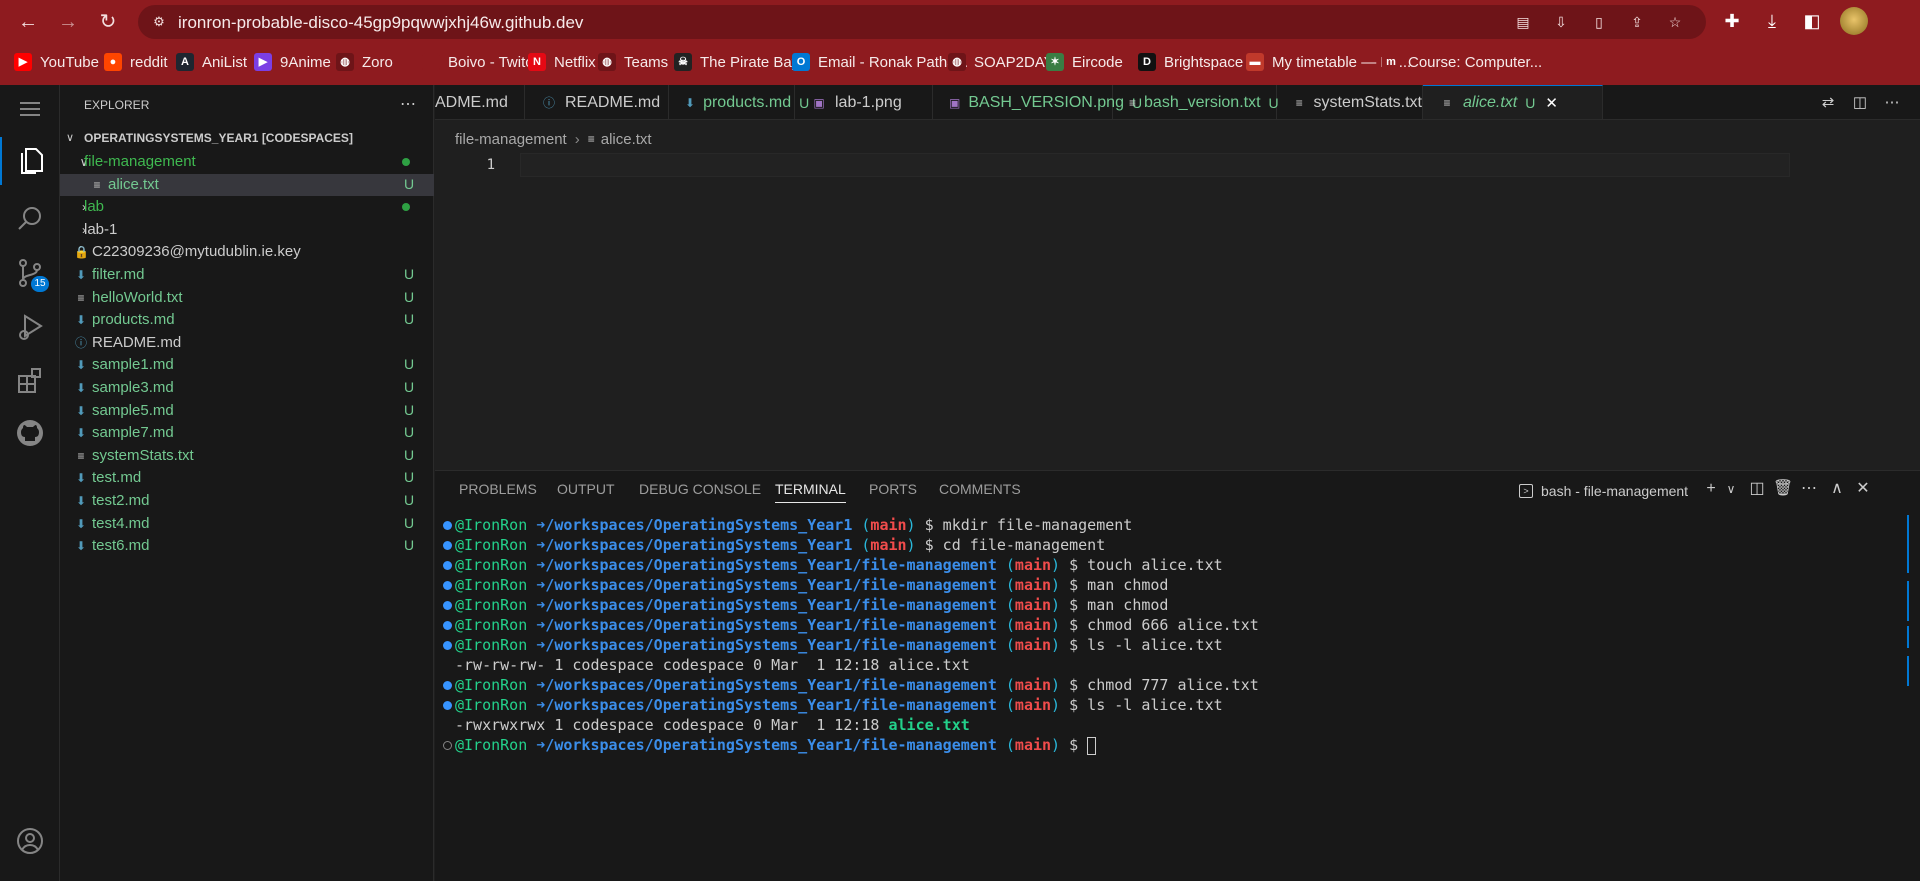 The width and height of the screenshot is (1920, 881). Describe the element at coordinates (1675, 22) in the screenshot. I see `bookmark-star-icon: ☆` at that location.